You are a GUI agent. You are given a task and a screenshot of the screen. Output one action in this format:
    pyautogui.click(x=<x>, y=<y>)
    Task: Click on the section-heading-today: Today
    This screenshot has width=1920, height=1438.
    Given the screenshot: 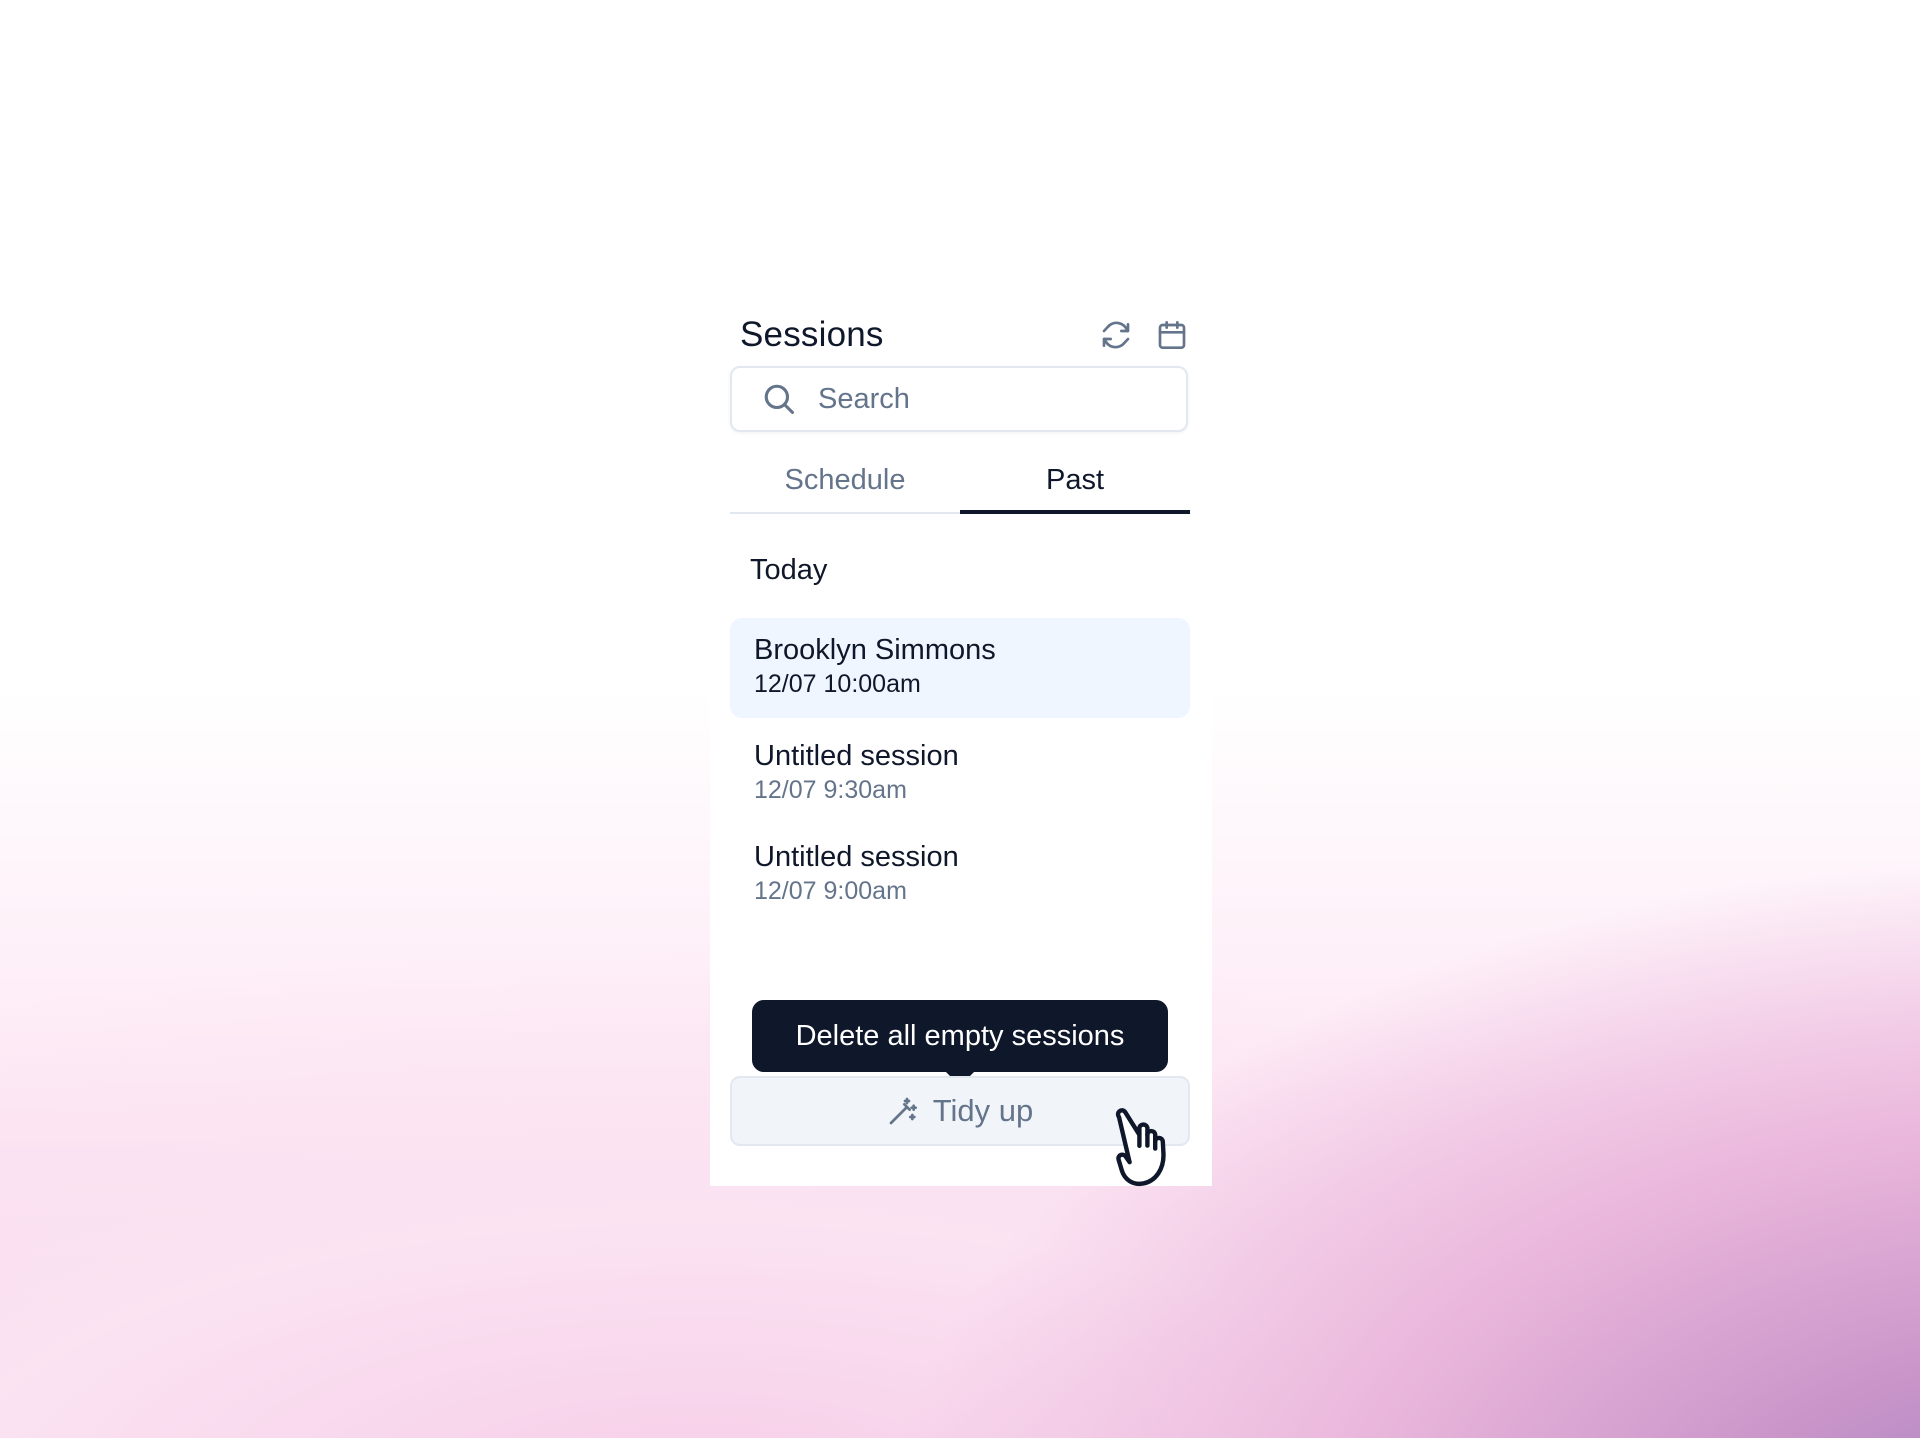 What is the action you would take?
    pyautogui.click(x=789, y=570)
    